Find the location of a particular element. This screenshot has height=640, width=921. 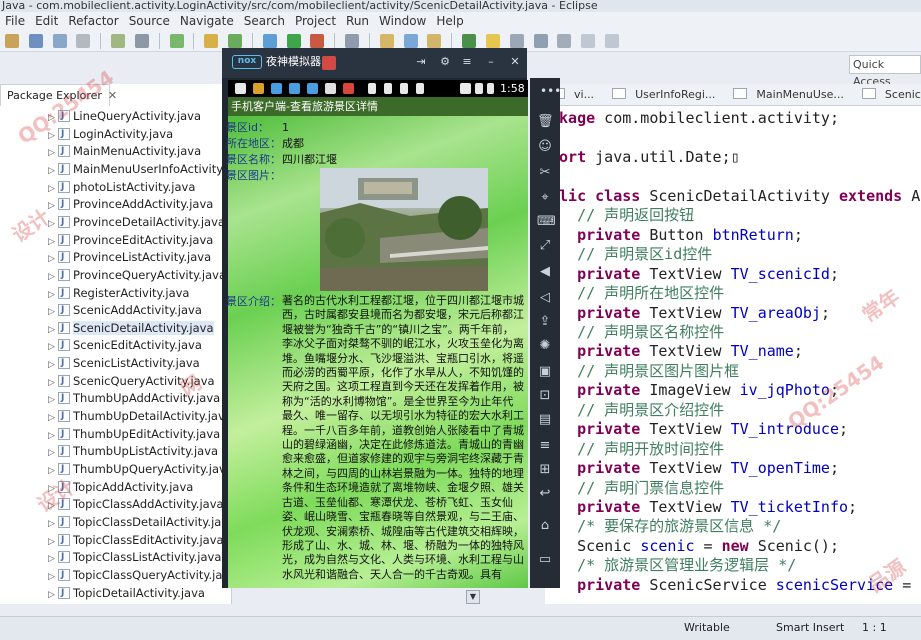

build-icon is located at coordinates (118, 41).